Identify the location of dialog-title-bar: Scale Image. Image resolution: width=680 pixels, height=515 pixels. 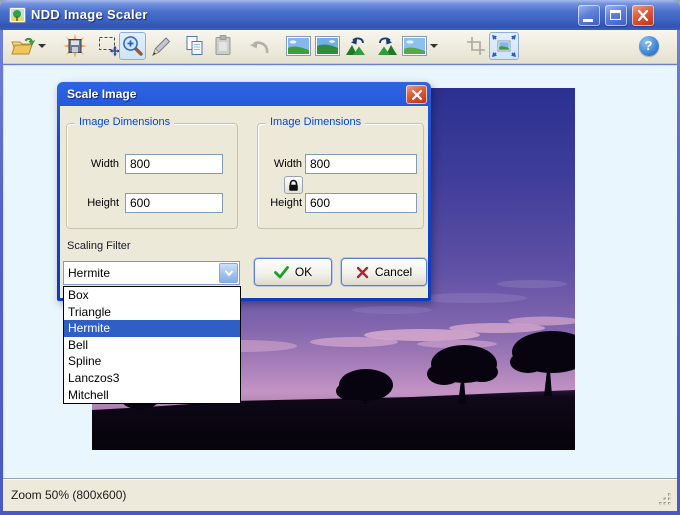
(244, 94).